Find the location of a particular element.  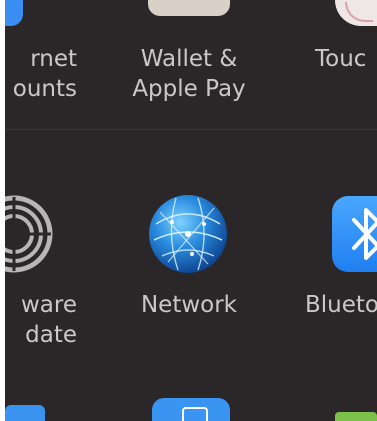

pane-label-line: Touc is located at coordinates (341, 59).